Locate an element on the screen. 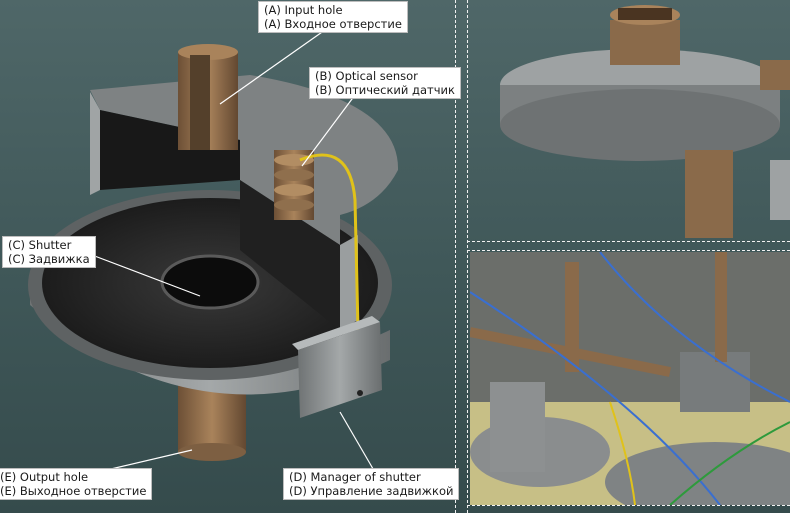 This screenshot has height=513, width=790. label-optical-sensor: (B) Optical sensor (B) Оптический датчик is located at coordinates (385, 83).